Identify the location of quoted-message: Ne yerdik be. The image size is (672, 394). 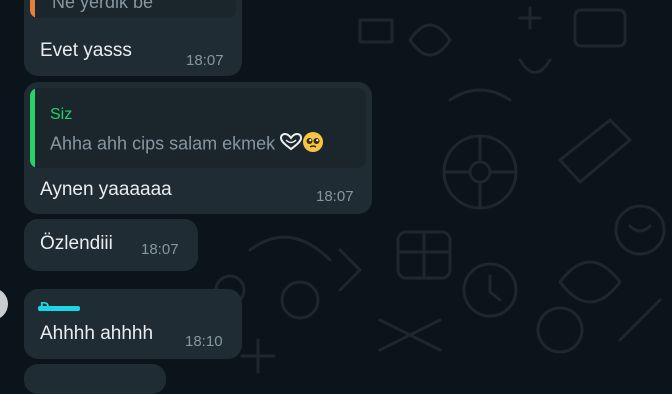
(133, 9).